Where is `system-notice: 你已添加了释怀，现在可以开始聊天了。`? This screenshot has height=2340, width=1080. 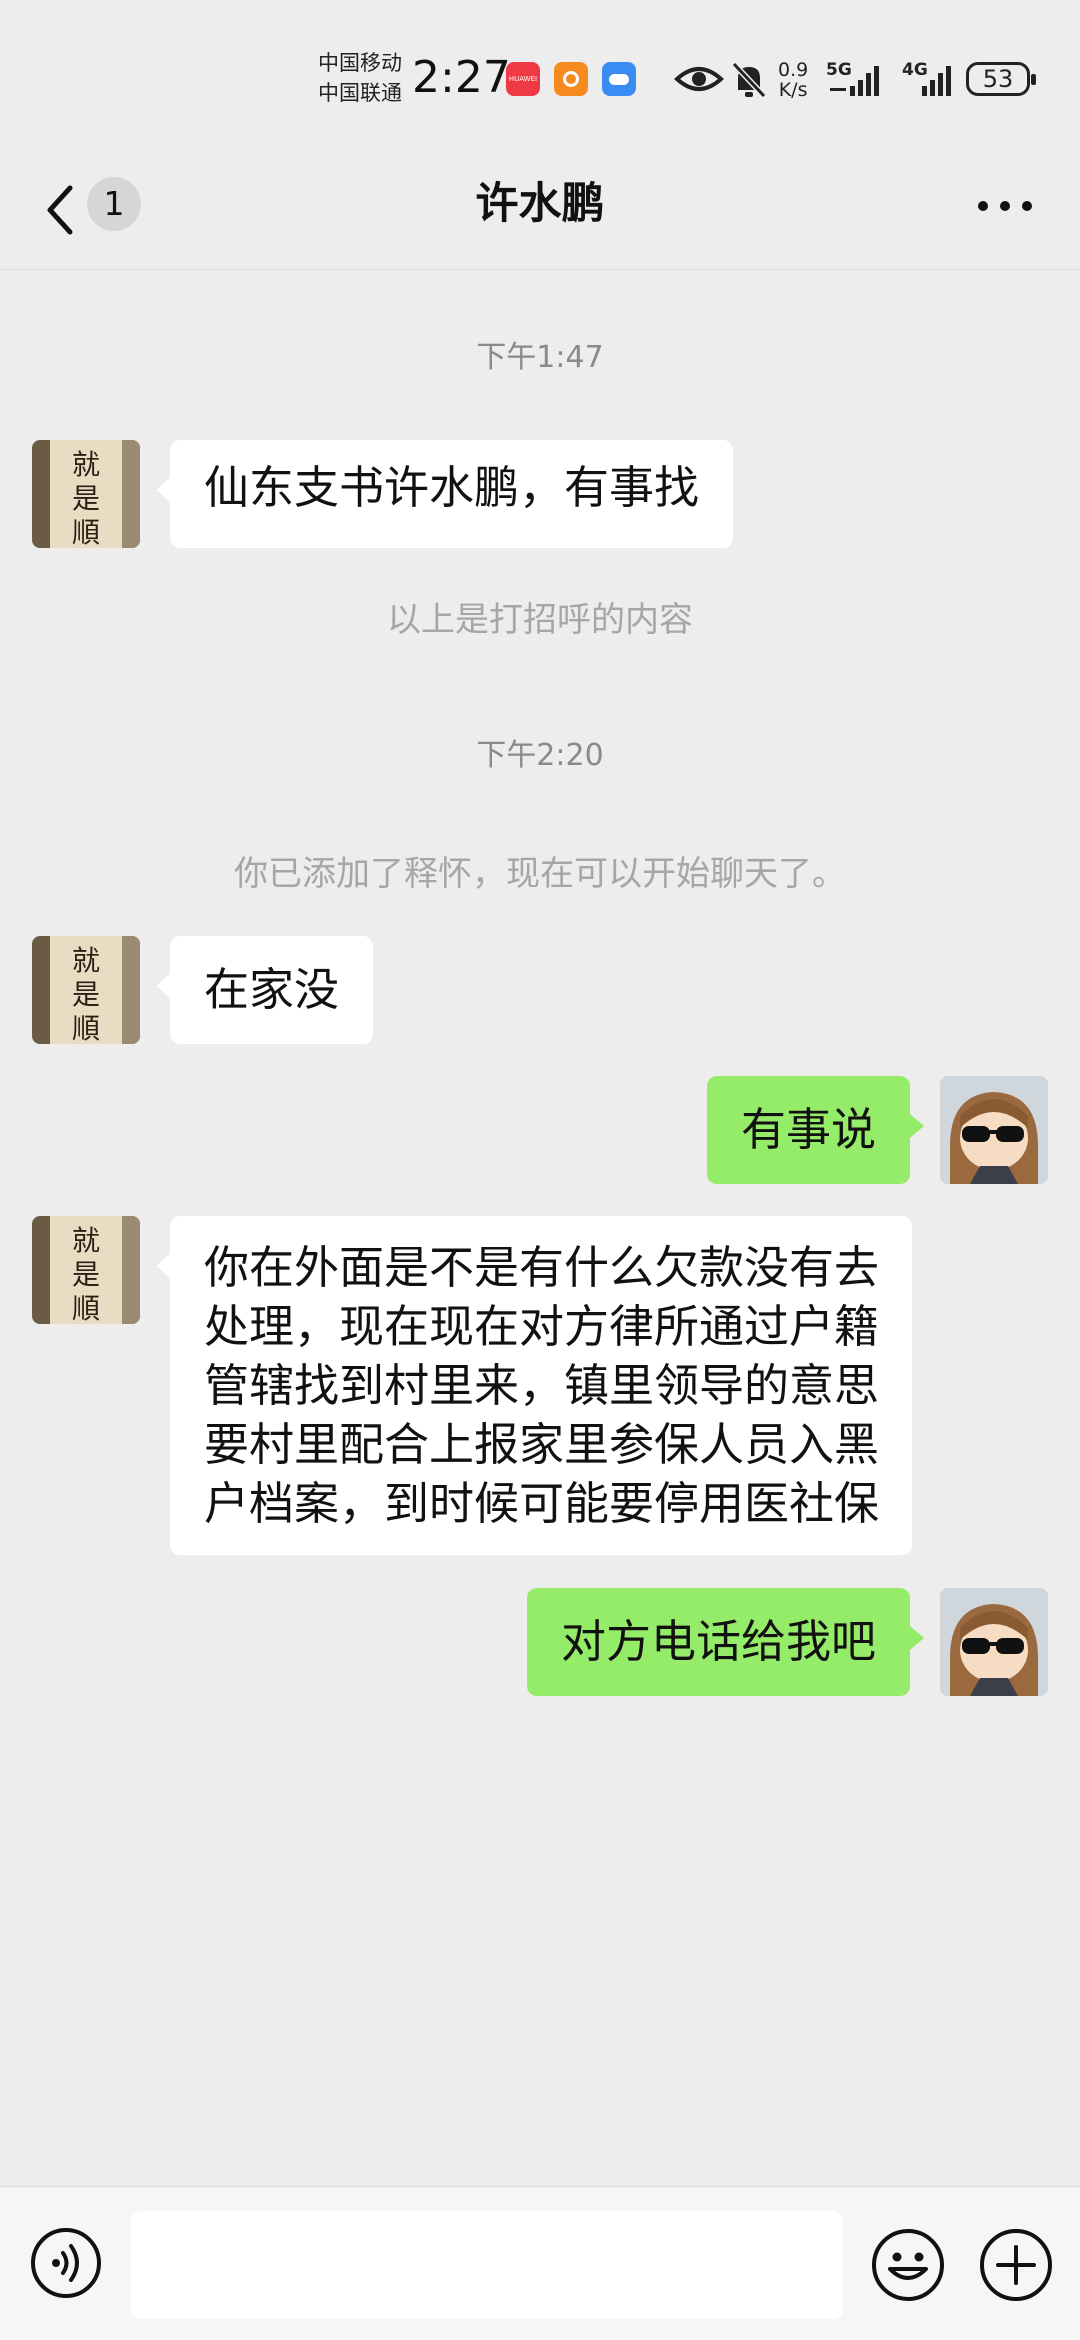
system-notice: 你已添加了释怀，现在可以开始聊天了。 is located at coordinates (540, 874).